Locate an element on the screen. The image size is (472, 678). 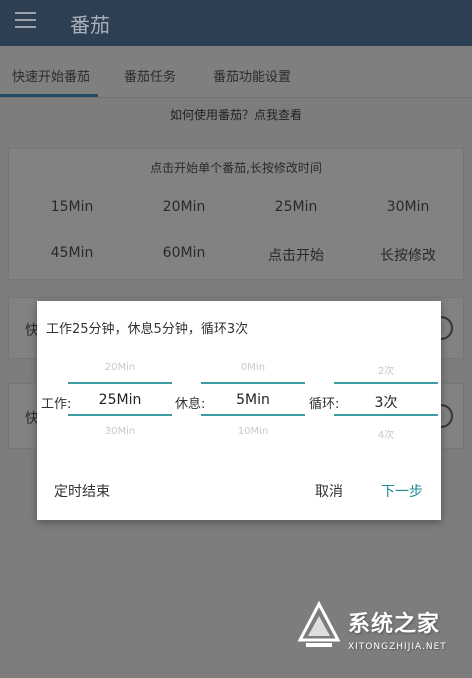
click-start-button: 点击开始 is located at coordinates (296, 255).